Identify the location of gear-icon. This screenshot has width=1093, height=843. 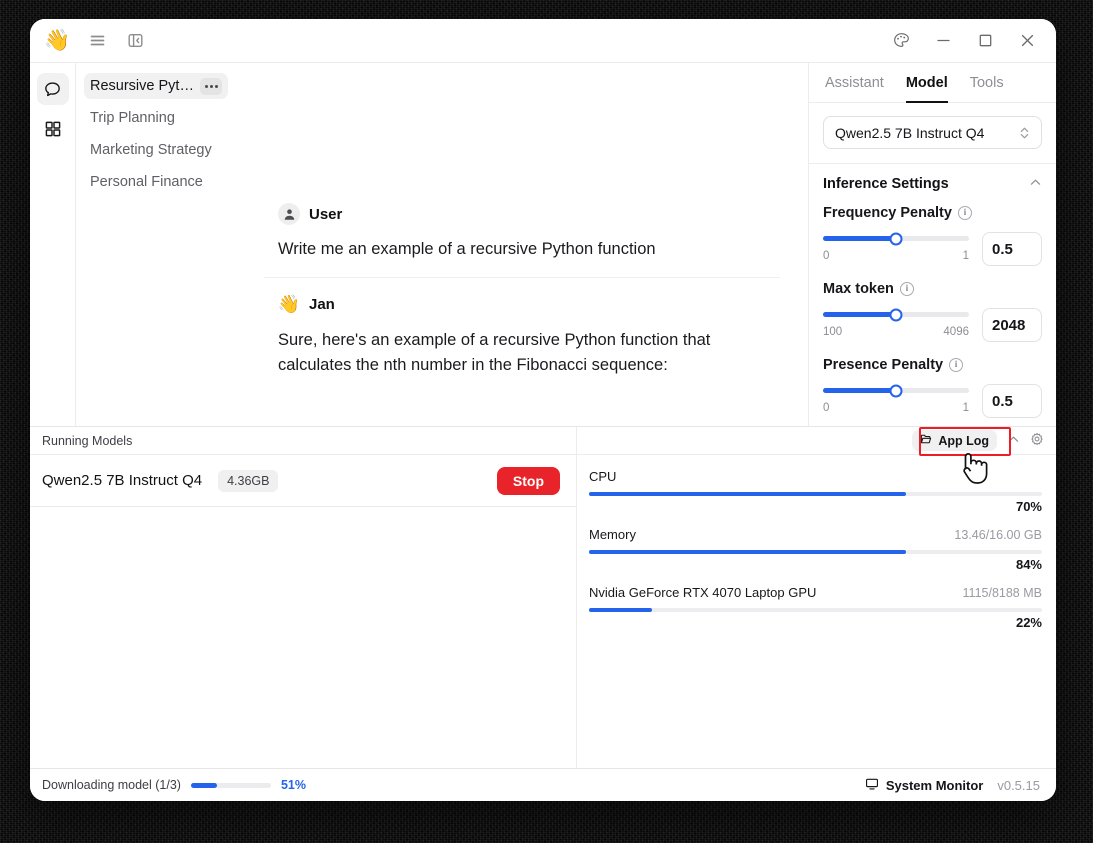
(1037, 440).